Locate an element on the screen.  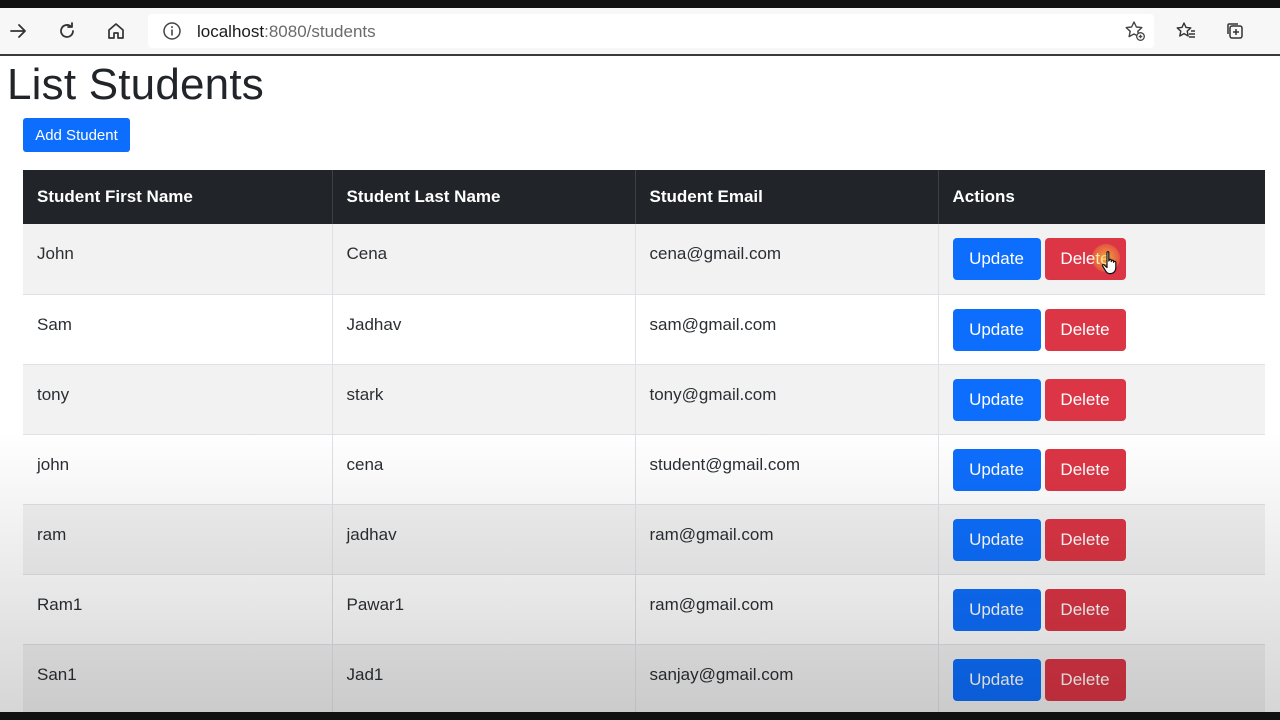
url-host: localhost is located at coordinates (231, 31).